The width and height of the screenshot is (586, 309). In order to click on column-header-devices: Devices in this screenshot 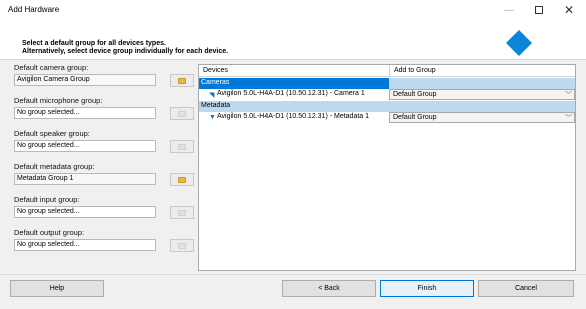, I will do `click(215, 70)`.